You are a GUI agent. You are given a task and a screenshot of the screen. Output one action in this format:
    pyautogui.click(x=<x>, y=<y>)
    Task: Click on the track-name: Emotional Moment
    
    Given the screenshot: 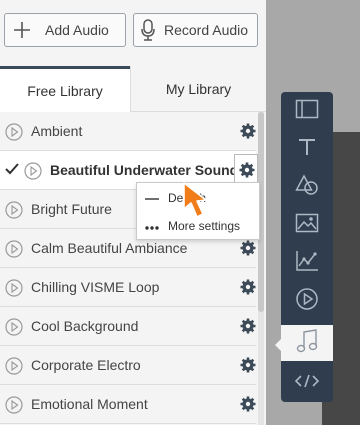 What is the action you would take?
    pyautogui.click(x=89, y=404)
    